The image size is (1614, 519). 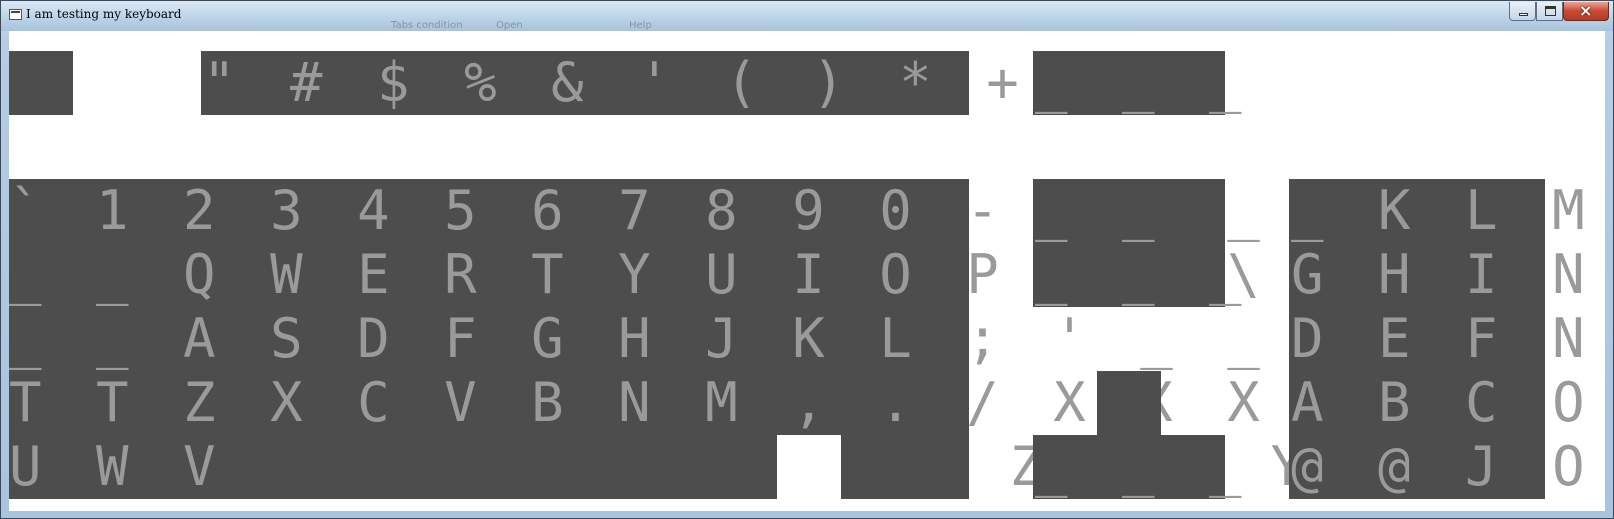 I want to click on nav-row-1: _ _, so click(x=1100, y=210).